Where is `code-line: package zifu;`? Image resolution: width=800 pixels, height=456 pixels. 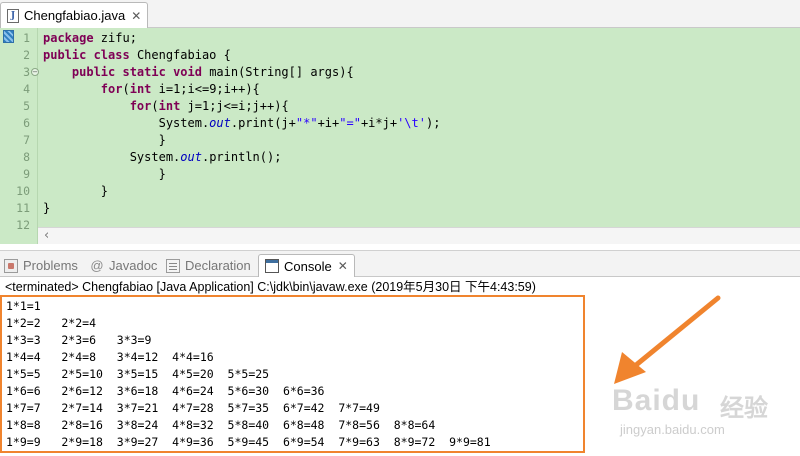
code-line: package zifu; is located at coordinates (90, 38).